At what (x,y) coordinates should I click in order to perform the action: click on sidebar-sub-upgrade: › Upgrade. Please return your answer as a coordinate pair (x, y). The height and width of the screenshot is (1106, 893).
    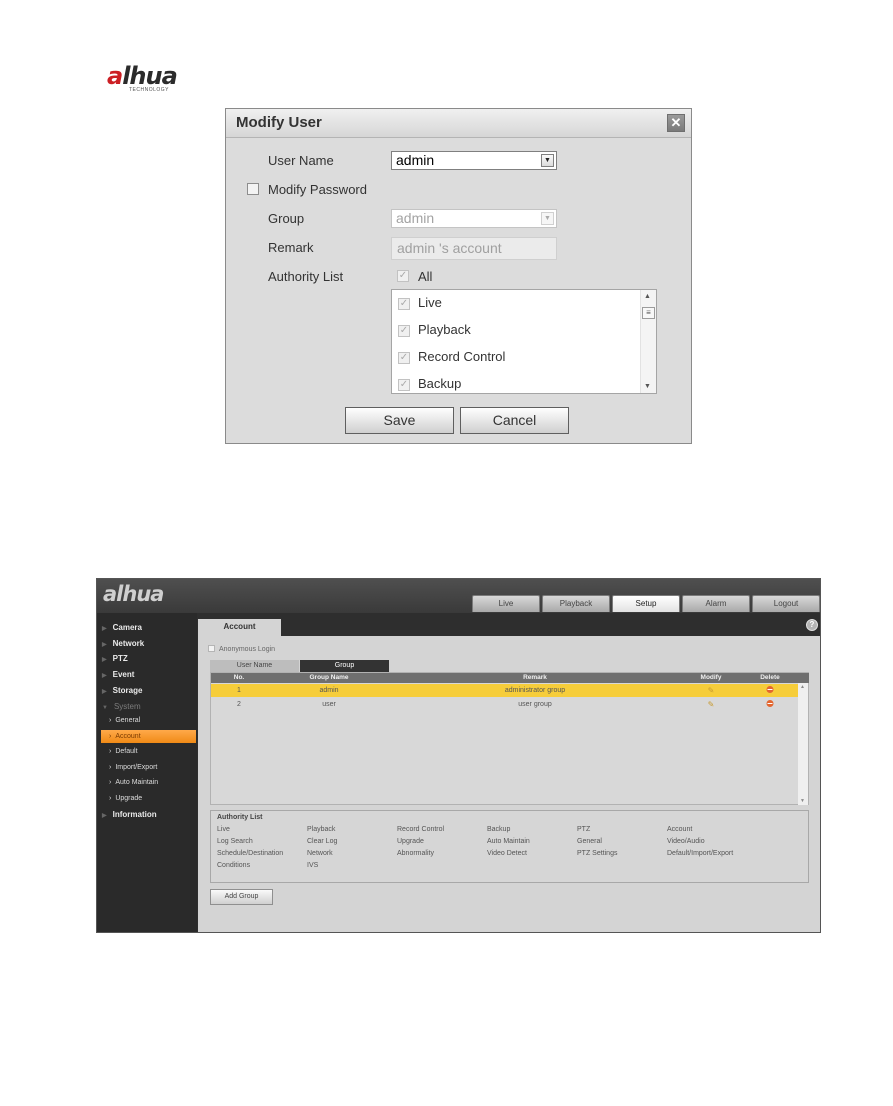
    Looking at the image, I should click on (125, 798).